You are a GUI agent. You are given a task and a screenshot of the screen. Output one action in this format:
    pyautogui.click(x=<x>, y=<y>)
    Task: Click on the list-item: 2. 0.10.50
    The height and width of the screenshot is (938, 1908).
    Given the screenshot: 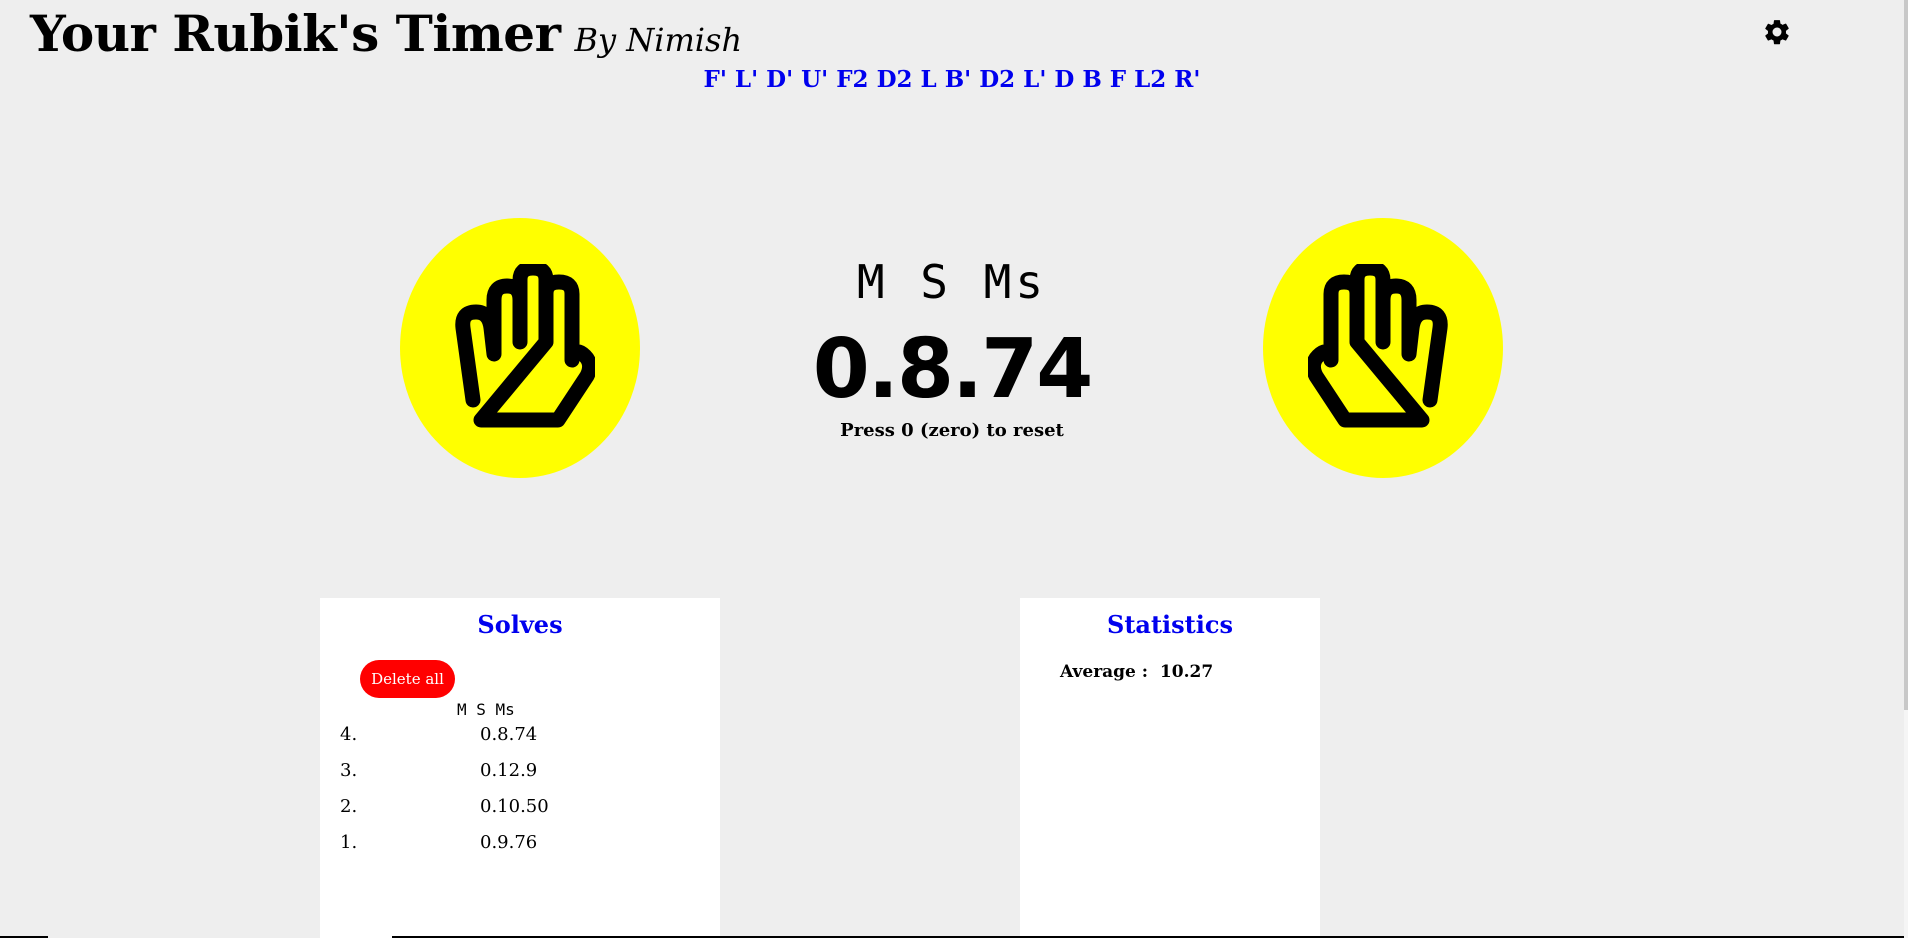 What is the action you would take?
    pyautogui.click(x=520, y=811)
    